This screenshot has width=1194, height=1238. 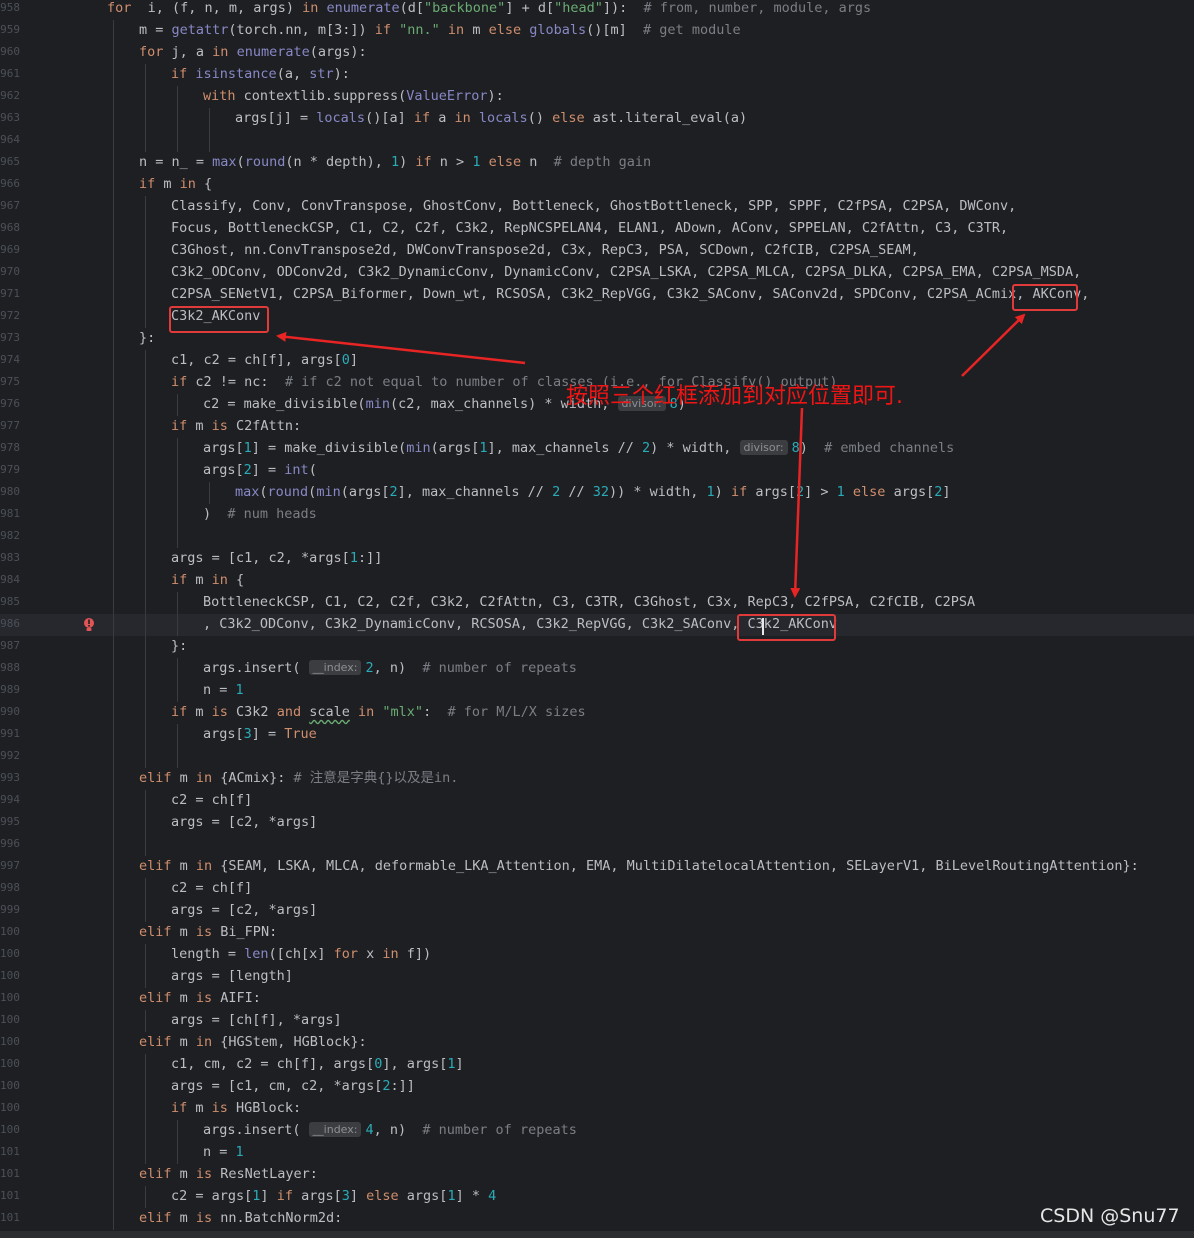 What do you see at coordinates (993, 345) in the screenshot?
I see `arrow-to-akconv` at bounding box center [993, 345].